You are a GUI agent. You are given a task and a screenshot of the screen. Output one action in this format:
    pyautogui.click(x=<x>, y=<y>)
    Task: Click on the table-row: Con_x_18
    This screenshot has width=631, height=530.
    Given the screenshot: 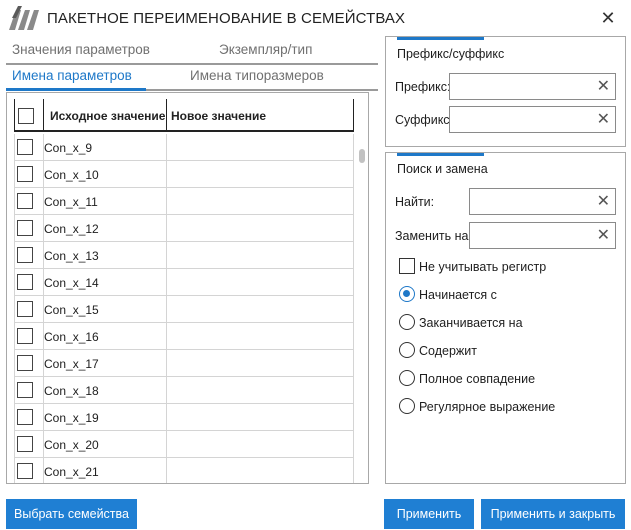 What is the action you would take?
    pyautogui.click(x=184, y=390)
    